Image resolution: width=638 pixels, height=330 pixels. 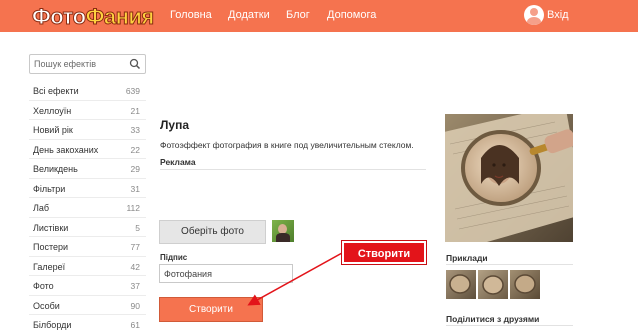 What do you see at coordinates (384, 252) in the screenshot?
I see `create-callout: Створити` at bounding box center [384, 252].